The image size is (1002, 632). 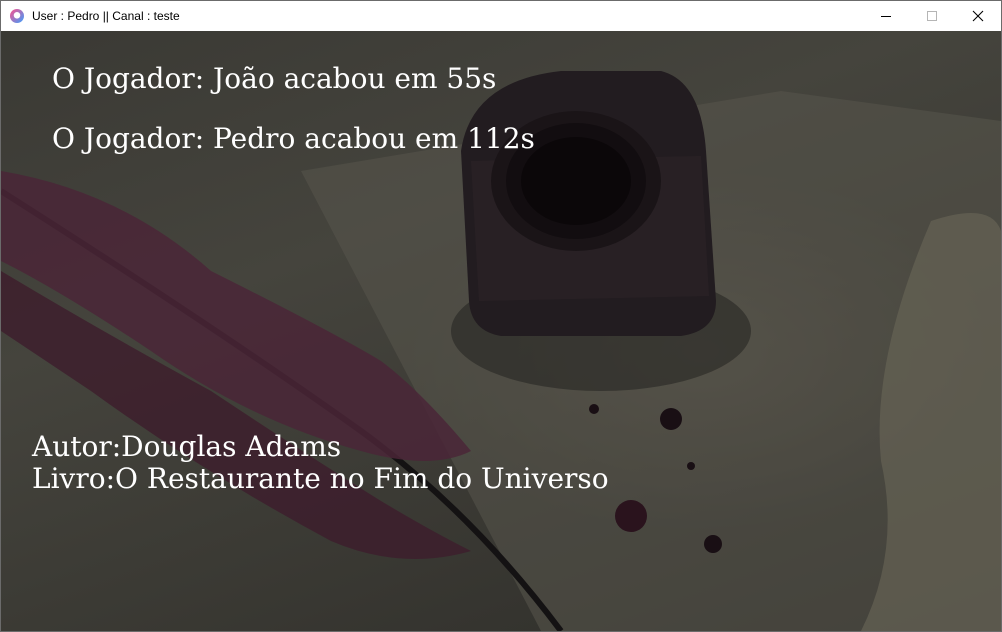 I want to click on close-icon, so click(x=978, y=16).